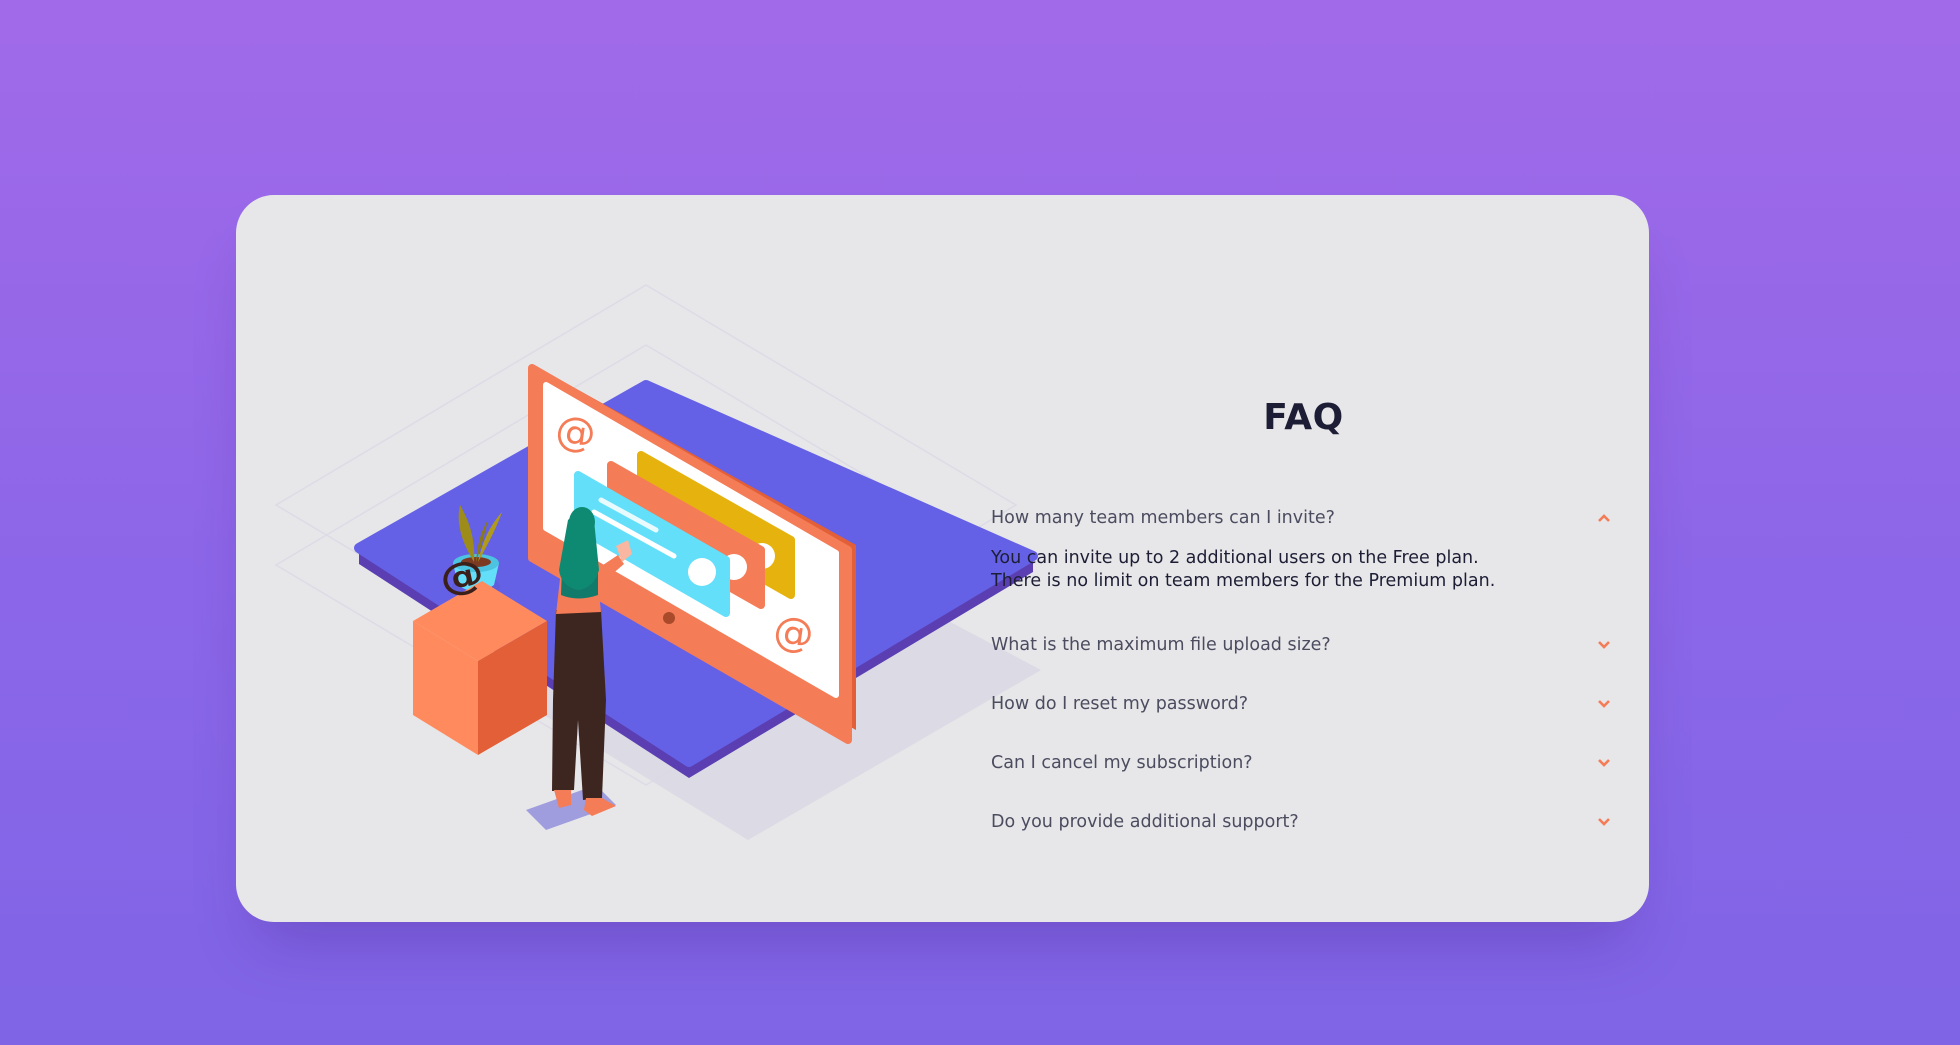 The width and height of the screenshot is (1960, 1045). I want to click on faq-question: How do I reset my password?, so click(1120, 704).